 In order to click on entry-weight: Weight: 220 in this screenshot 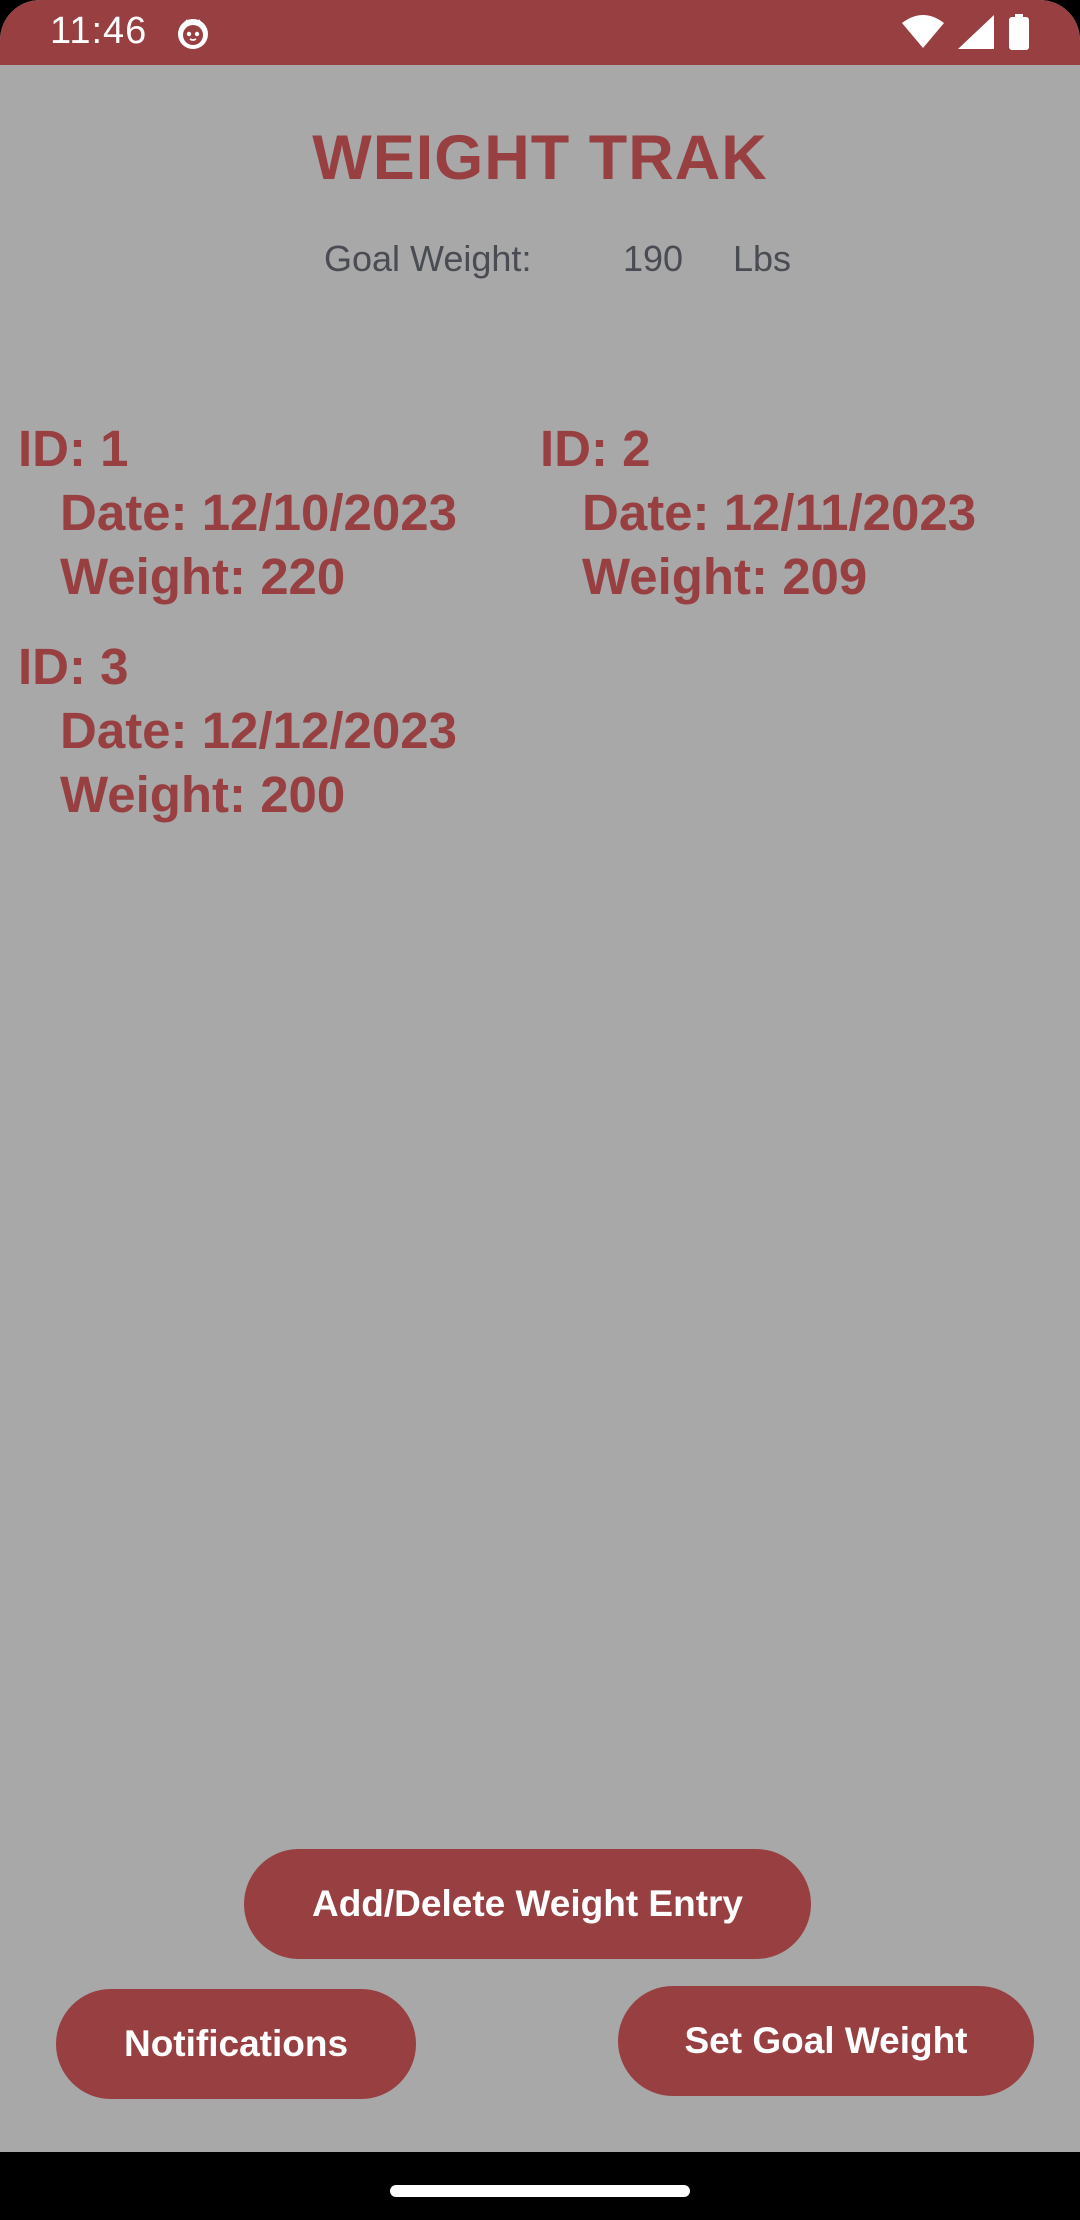, I will do `click(203, 576)`.